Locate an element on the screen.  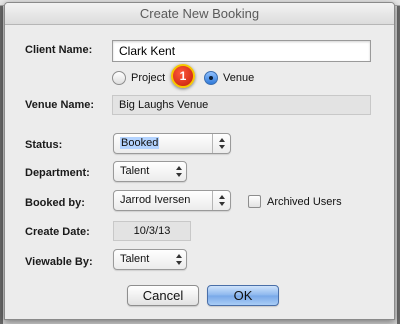
dialog-title: Create New Booking is located at coordinates (199, 14).